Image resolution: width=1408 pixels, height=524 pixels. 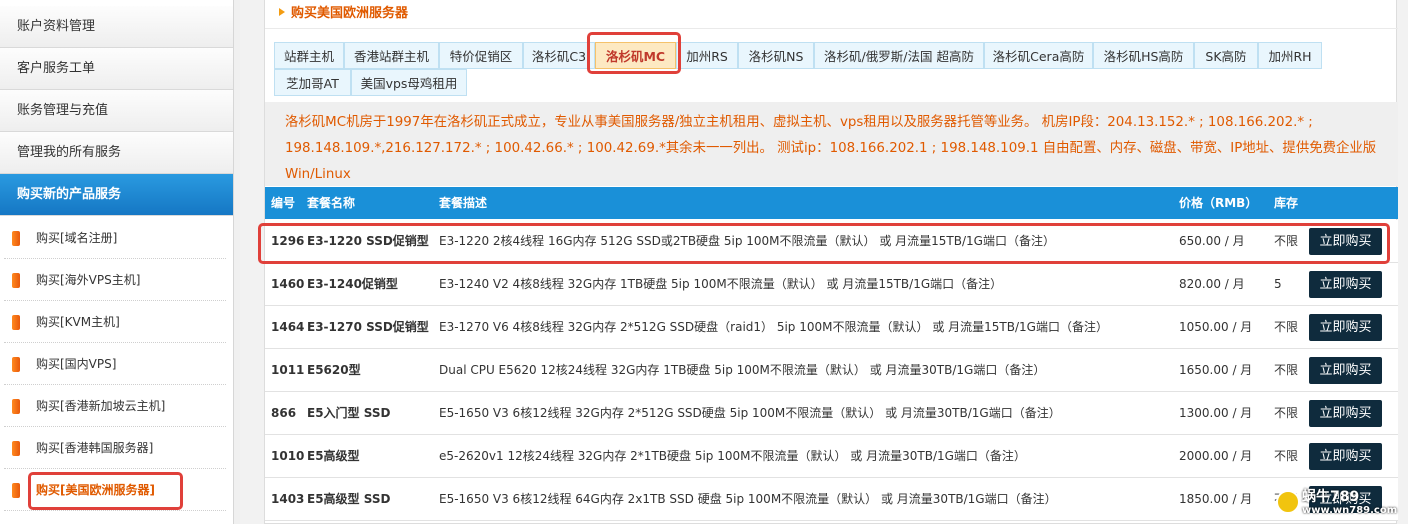 What do you see at coordinates (312, 82) in the screenshot?
I see `tab-chicago-at: 芝加哥AT` at bounding box center [312, 82].